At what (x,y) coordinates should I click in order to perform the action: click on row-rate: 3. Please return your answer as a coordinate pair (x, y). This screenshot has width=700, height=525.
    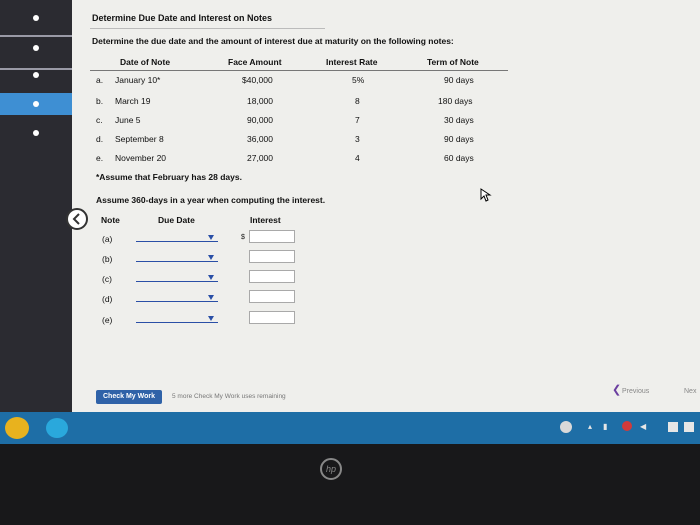
    Looking at the image, I should click on (357, 139).